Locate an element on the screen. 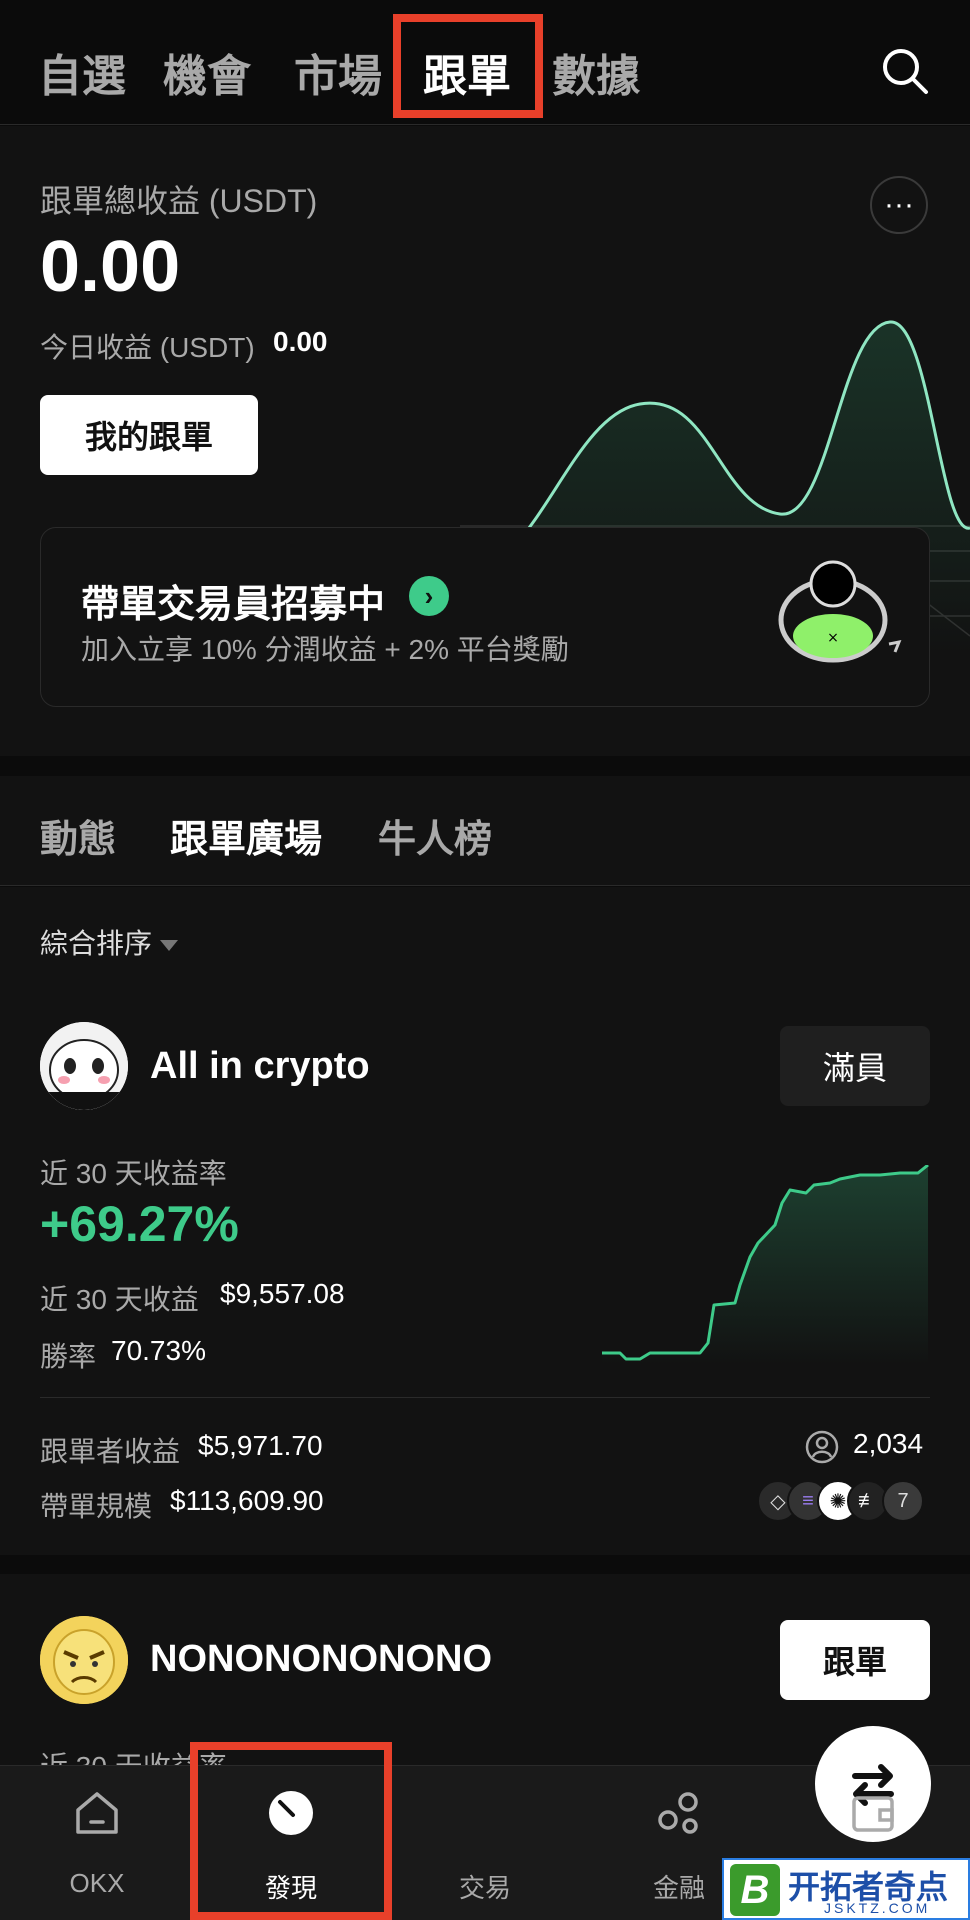 This screenshot has width=970, height=1920. more-coins-badge: 7 is located at coordinates (903, 1501).